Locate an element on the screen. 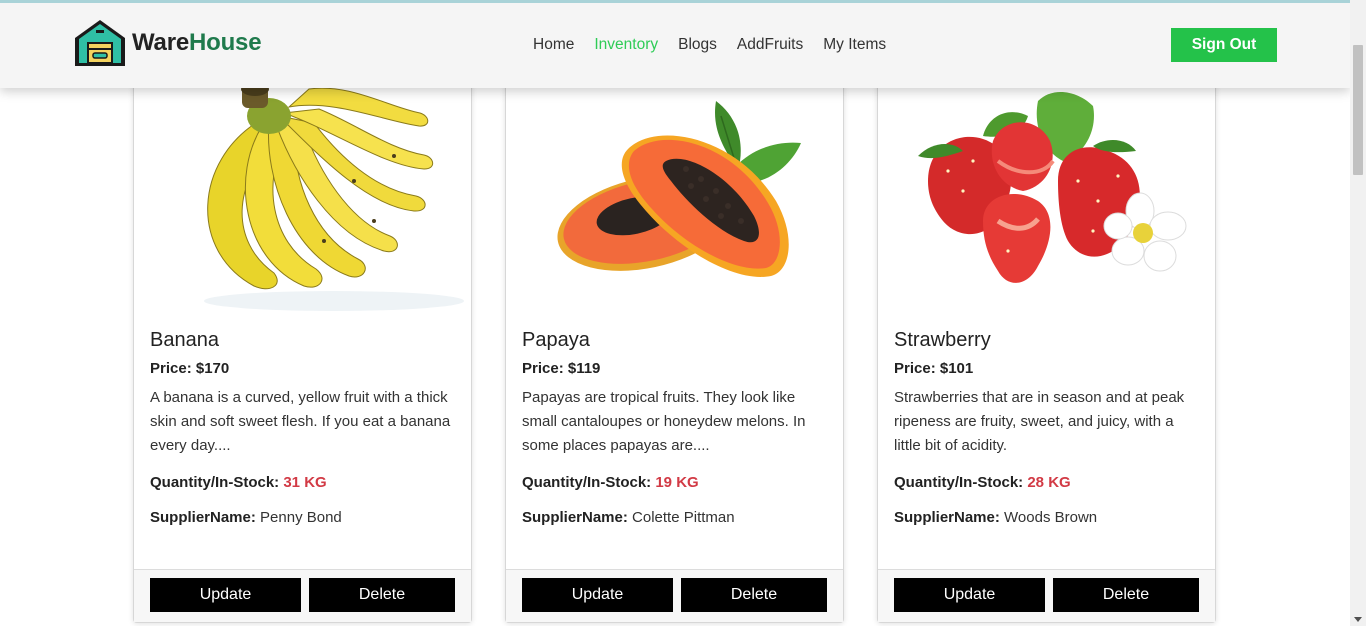 The image size is (1366, 626). quantity-value: 19 KG is located at coordinates (677, 482).